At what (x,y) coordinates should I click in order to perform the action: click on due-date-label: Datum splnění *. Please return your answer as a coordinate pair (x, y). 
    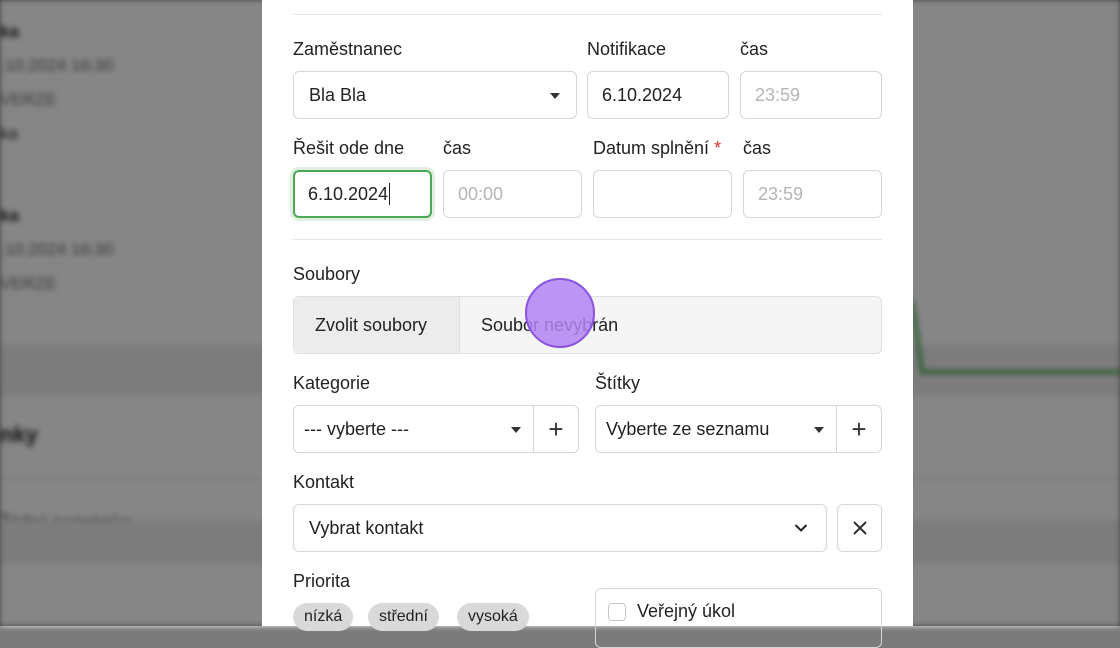
    Looking at the image, I should click on (657, 148).